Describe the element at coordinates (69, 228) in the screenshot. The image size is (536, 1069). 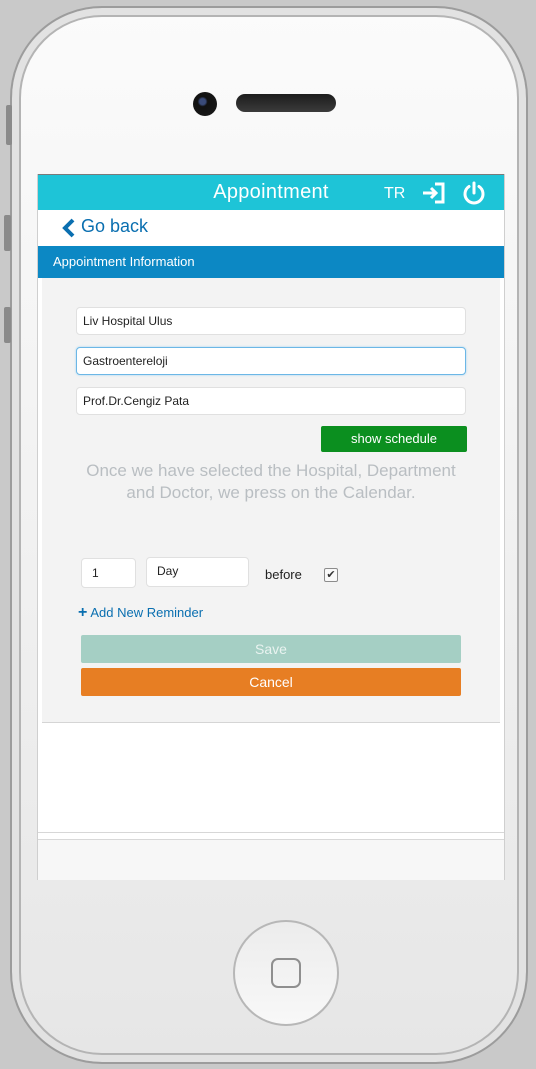
I see `chevron-left-icon` at that location.